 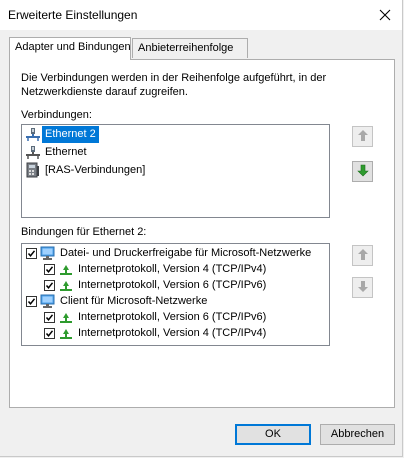 I want to click on tab-label: Anbieterreihenfolge, so click(x=186, y=48).